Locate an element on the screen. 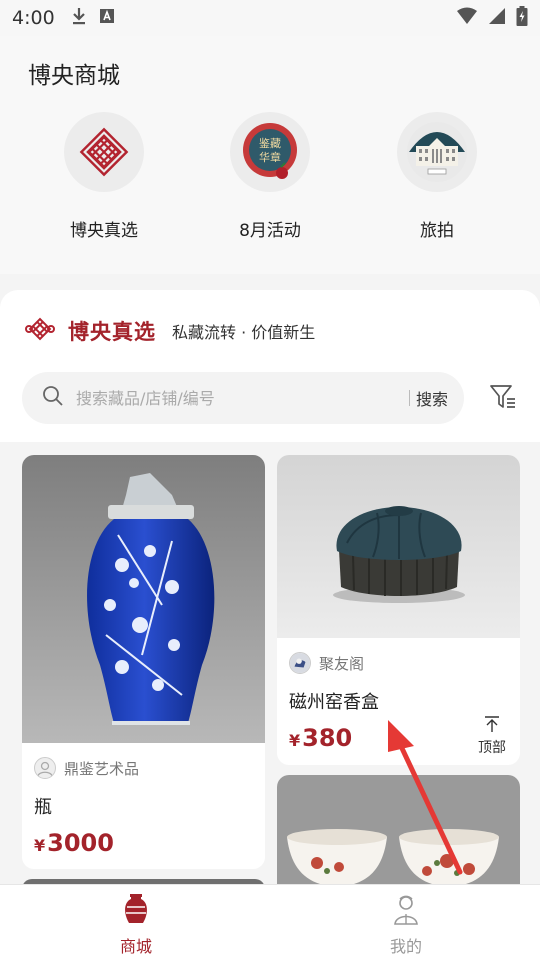 The height and width of the screenshot is (960, 540). signal-icon is located at coordinates (497, 18).